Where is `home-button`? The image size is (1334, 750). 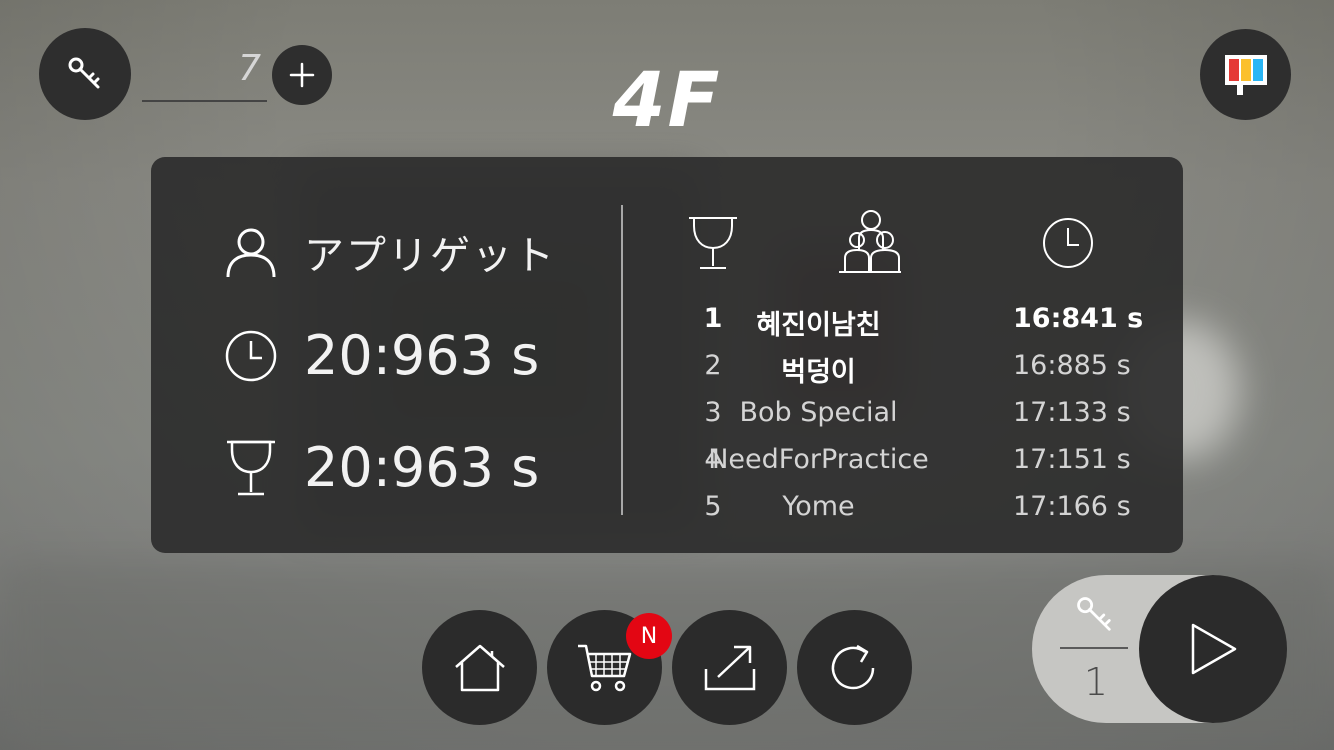
home-button is located at coordinates (479, 667).